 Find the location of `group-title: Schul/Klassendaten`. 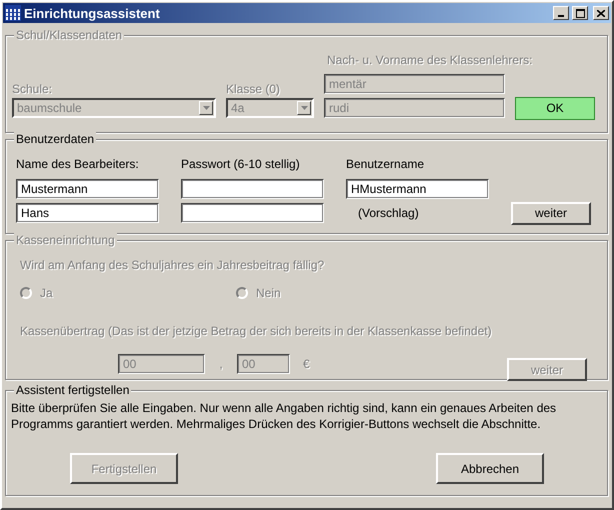

group-title: Schul/Klassendaten is located at coordinates (69, 35).